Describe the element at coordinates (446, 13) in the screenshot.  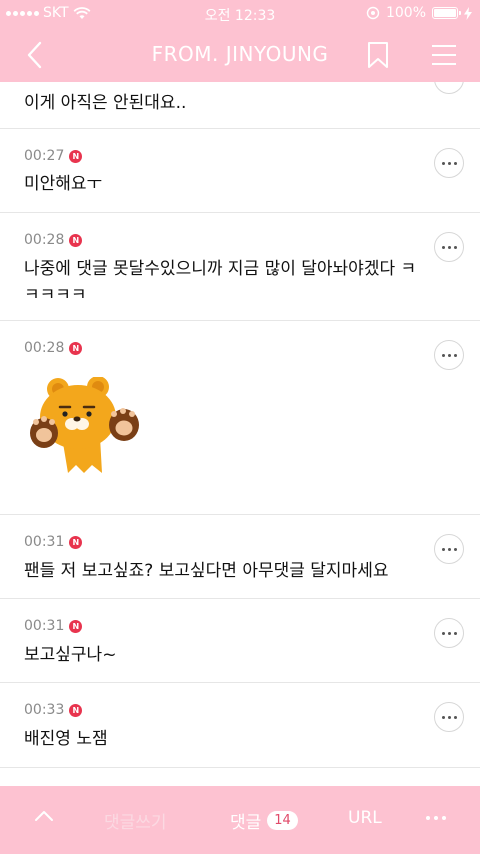
I see `battery-icon` at that location.